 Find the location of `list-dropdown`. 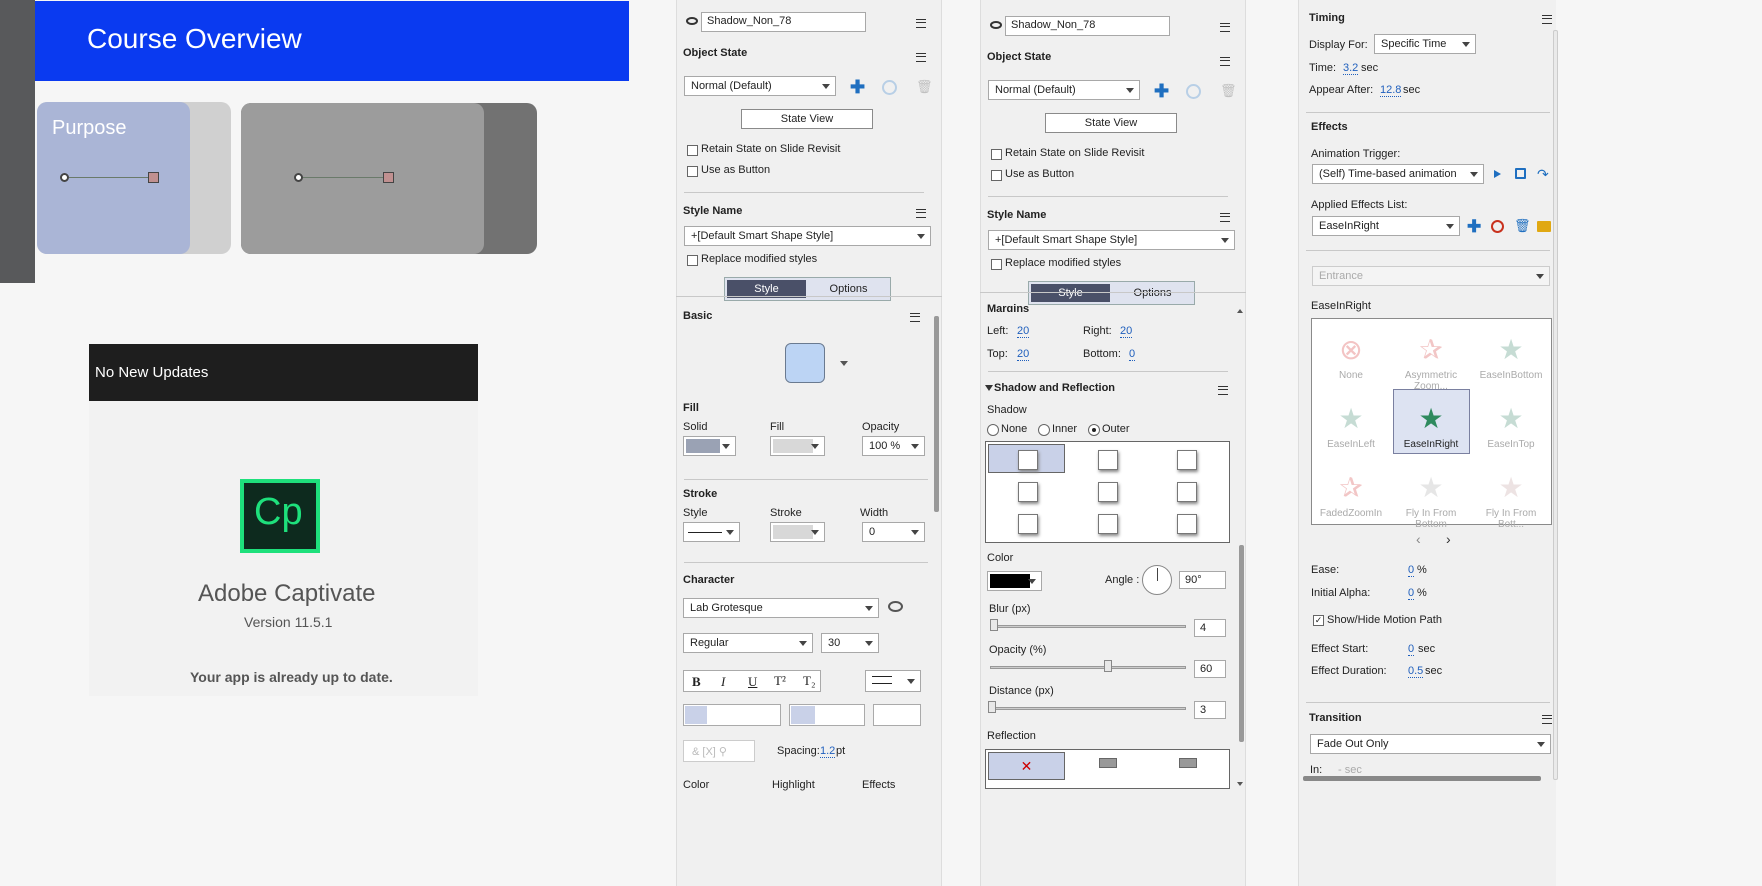

list-dropdown is located at coordinates (893, 681).